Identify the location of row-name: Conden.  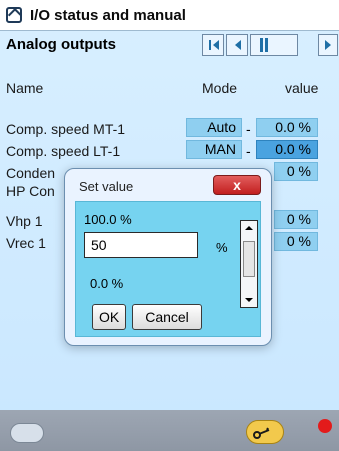
(31, 173).